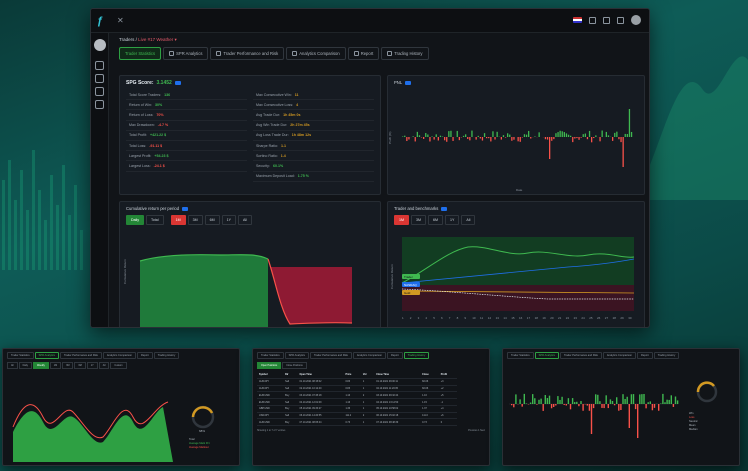  What do you see at coordinates (481, 318) in the screenshot?
I see `x-tick-label: 11` at bounding box center [481, 318].